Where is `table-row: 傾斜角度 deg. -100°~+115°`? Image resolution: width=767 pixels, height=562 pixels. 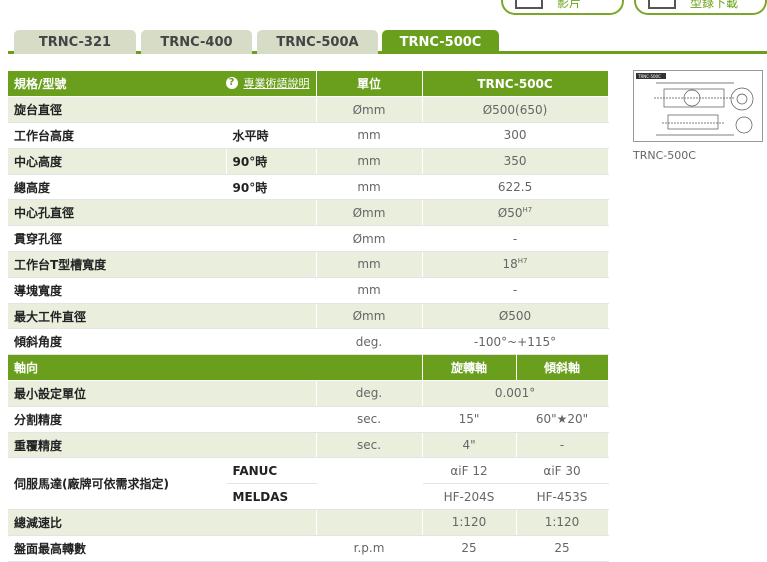 table-row: 傾斜角度 deg. -100°~+115° is located at coordinates (308, 342).